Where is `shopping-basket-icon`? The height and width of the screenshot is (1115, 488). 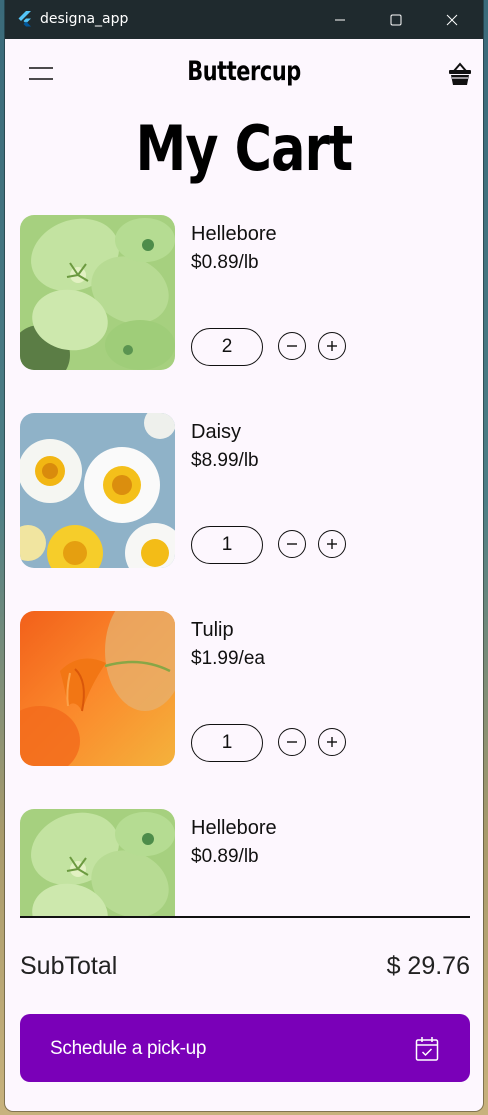
shopping-basket-icon is located at coordinates (460, 74).